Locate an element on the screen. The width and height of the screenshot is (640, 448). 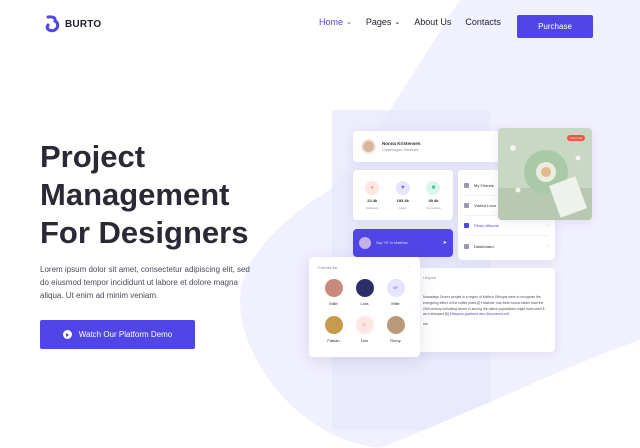
dashboard-icon is located at coordinates (466, 246).